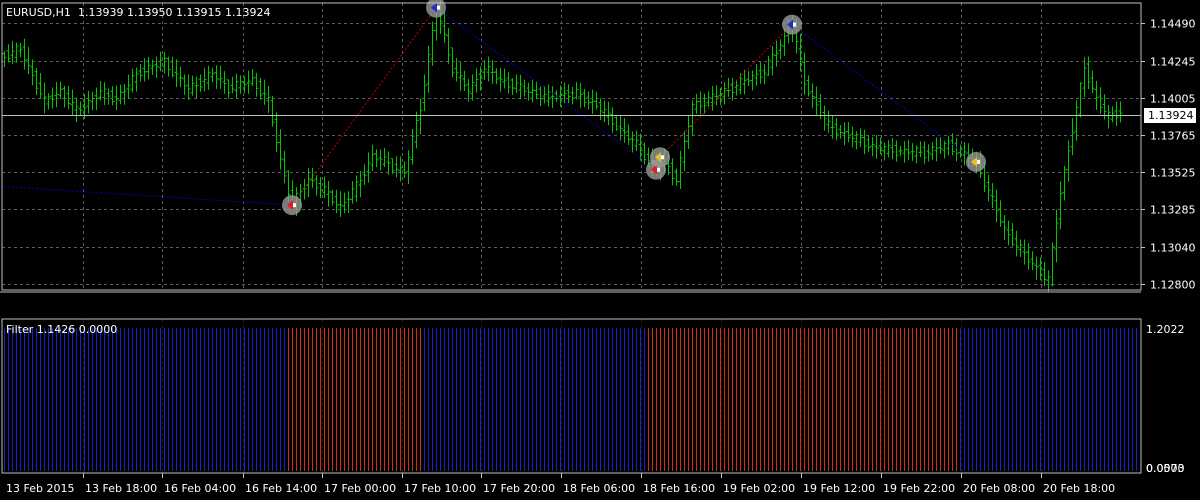 The height and width of the screenshot is (500, 1200). What do you see at coordinates (726, 91) in the screenshot?
I see `zigzag-segment` at bounding box center [726, 91].